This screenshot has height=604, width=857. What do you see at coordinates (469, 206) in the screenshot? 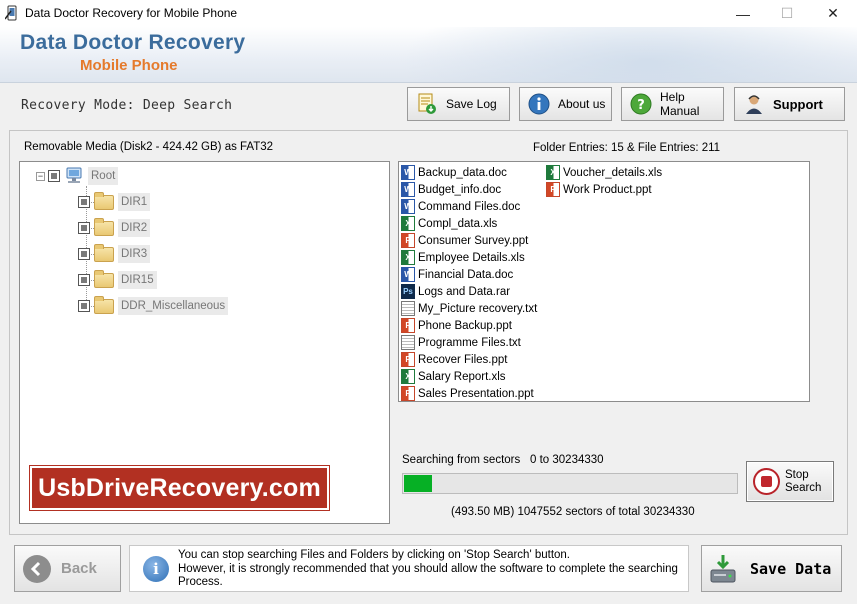
I see `file-name: Command Files.doc` at bounding box center [469, 206].